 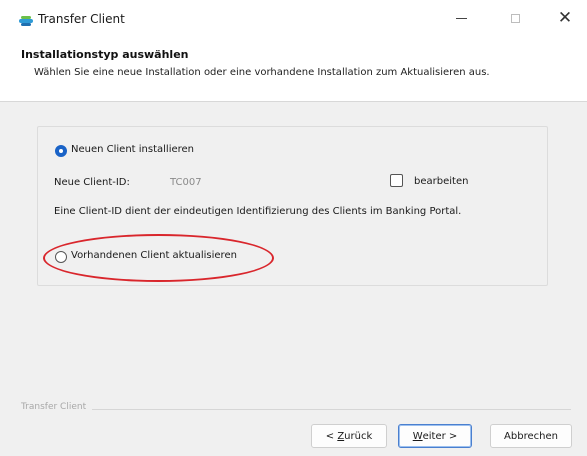 What do you see at coordinates (396, 180) in the screenshot?
I see `edit-client-id-checkbox` at bounding box center [396, 180].